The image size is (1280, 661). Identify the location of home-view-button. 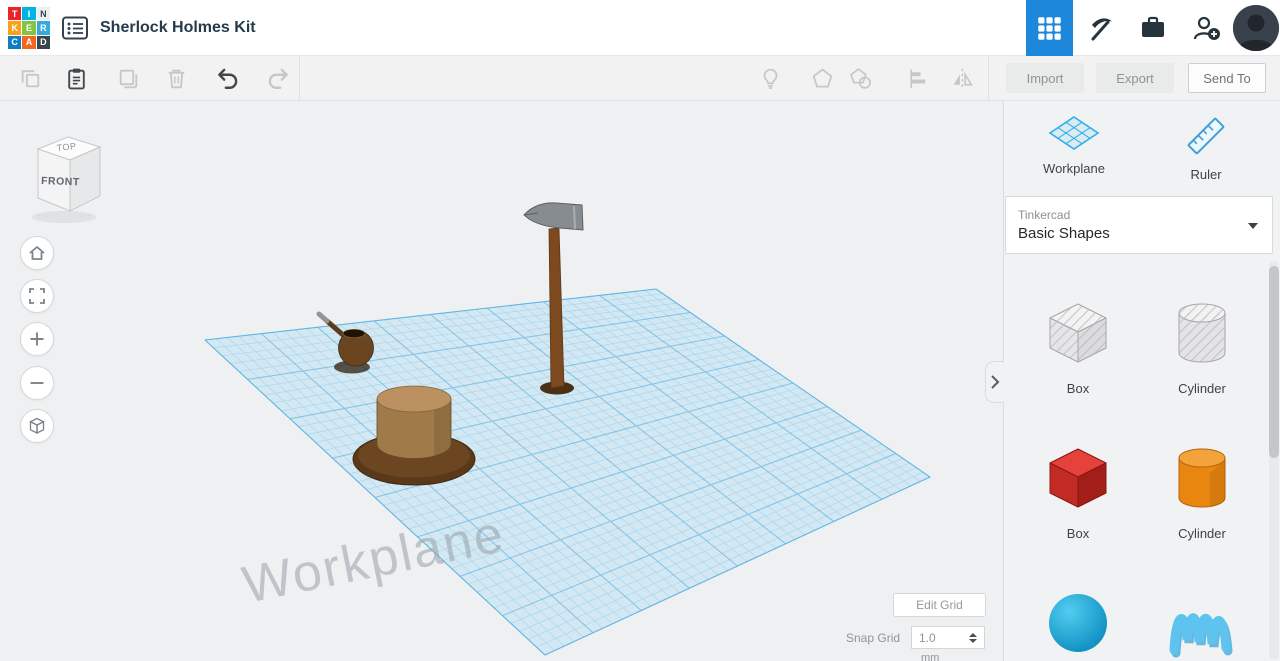
(37, 253).